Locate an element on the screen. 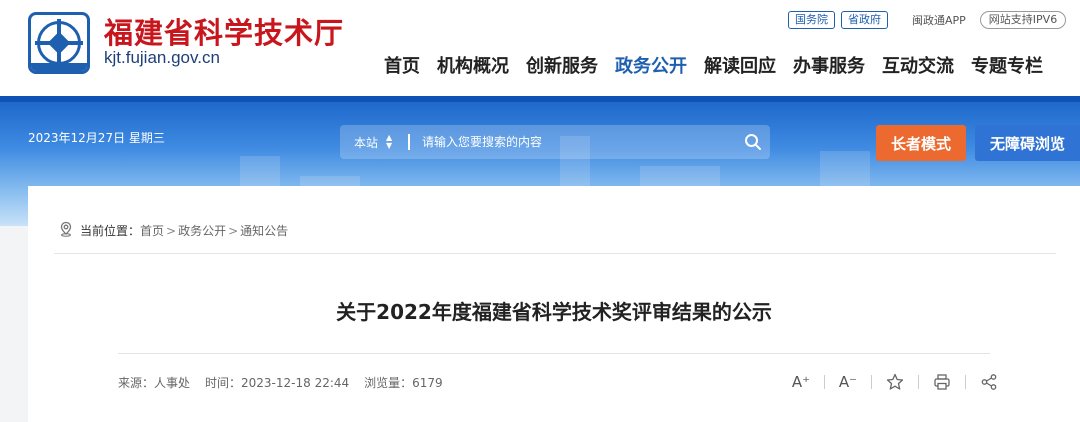  breadcrumb-label: 当前位置： is located at coordinates (110, 231).